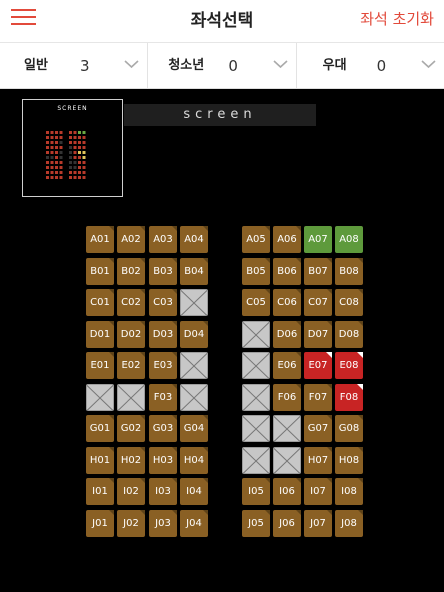  Describe the element at coordinates (287, 491) in the screenshot. I see `seat-i06: I06` at that location.